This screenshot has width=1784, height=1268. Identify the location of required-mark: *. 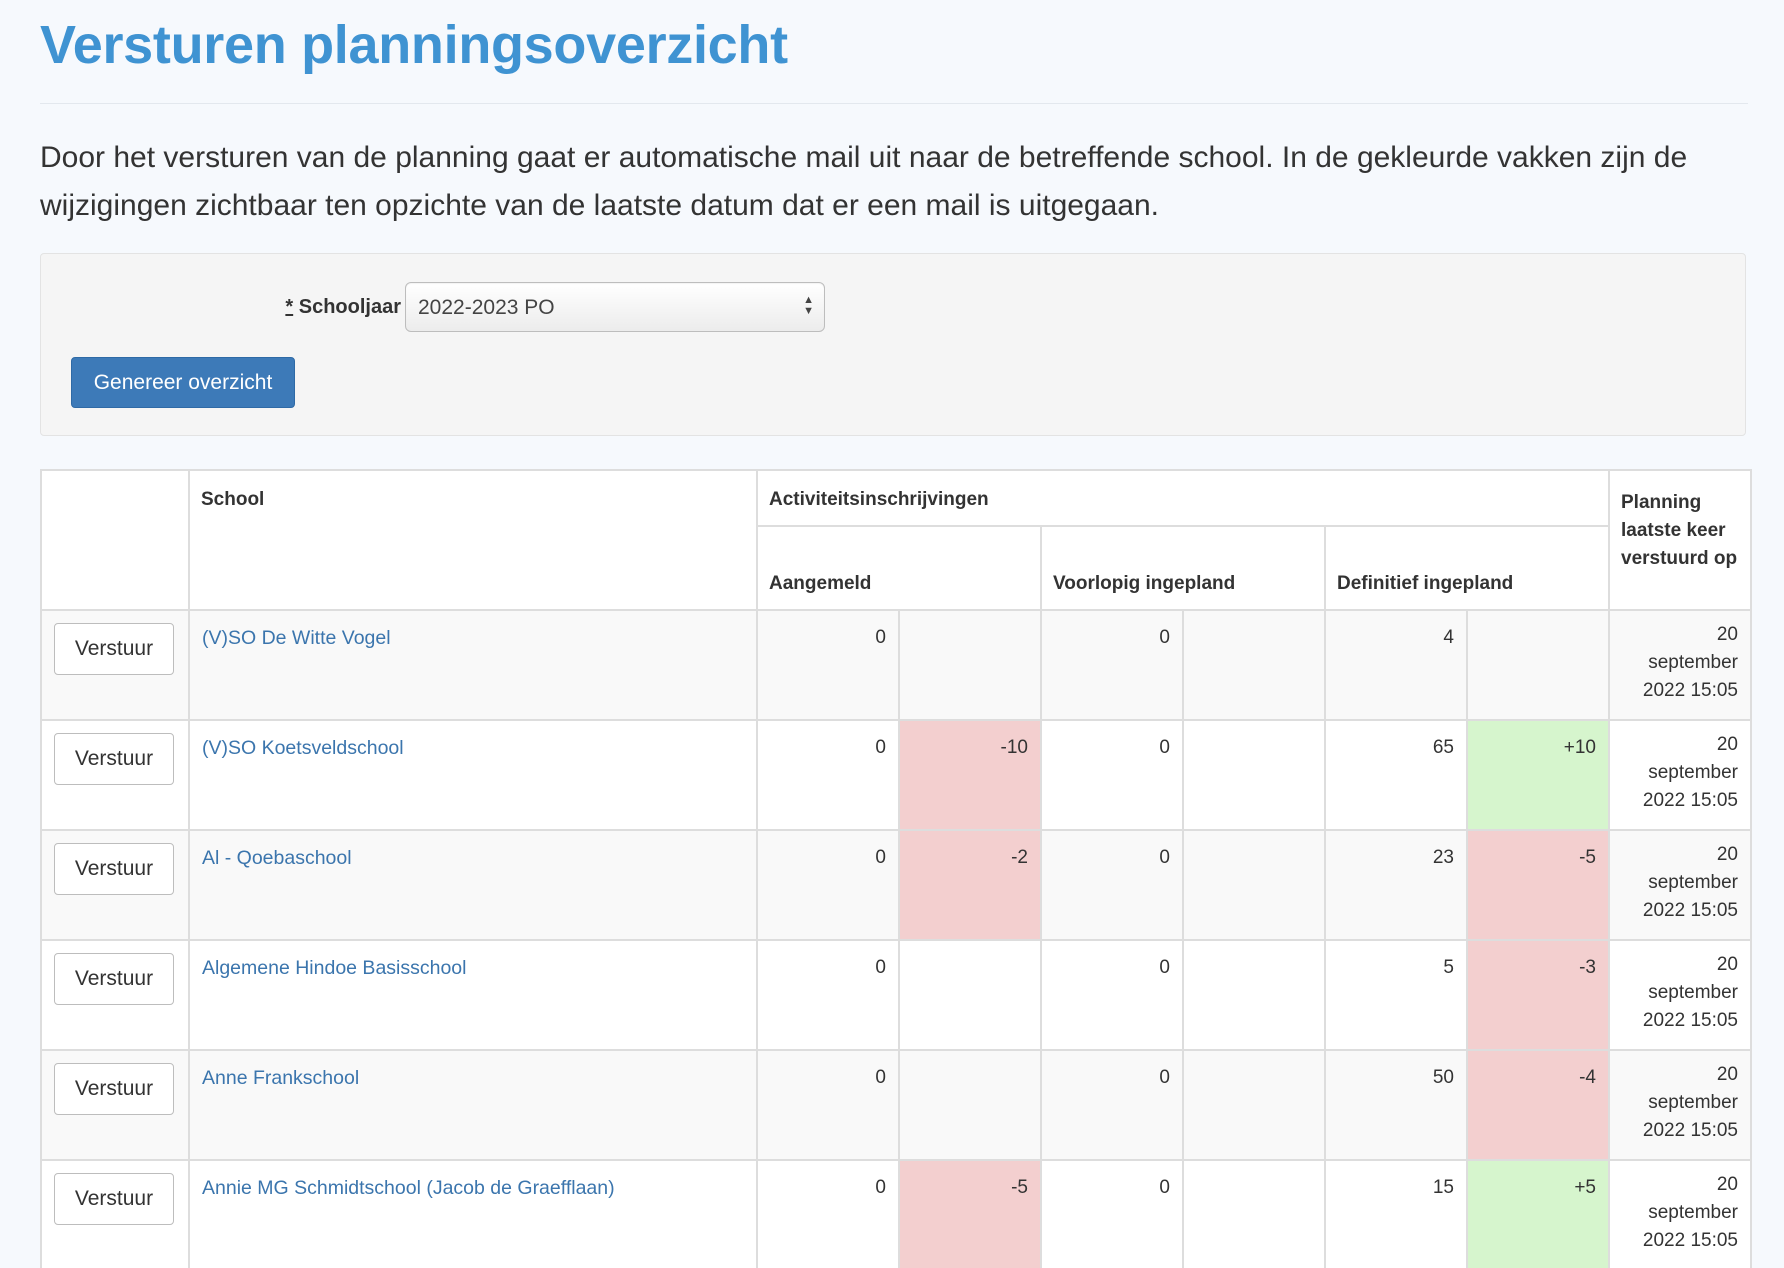
(289, 307).